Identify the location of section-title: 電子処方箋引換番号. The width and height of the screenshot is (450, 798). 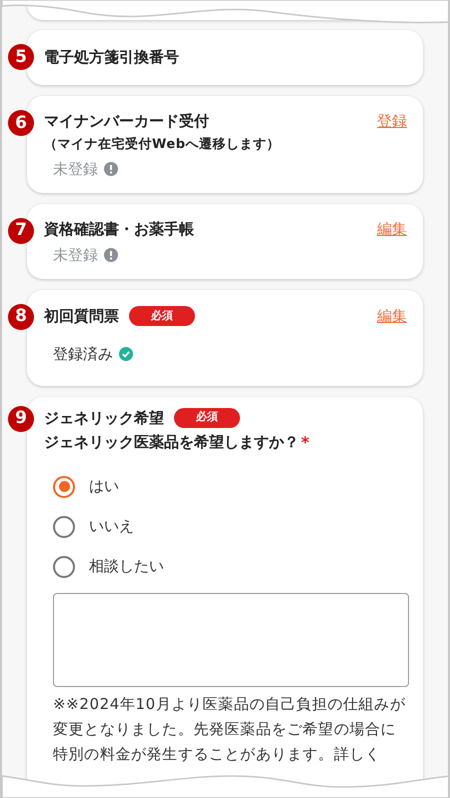
(111, 57).